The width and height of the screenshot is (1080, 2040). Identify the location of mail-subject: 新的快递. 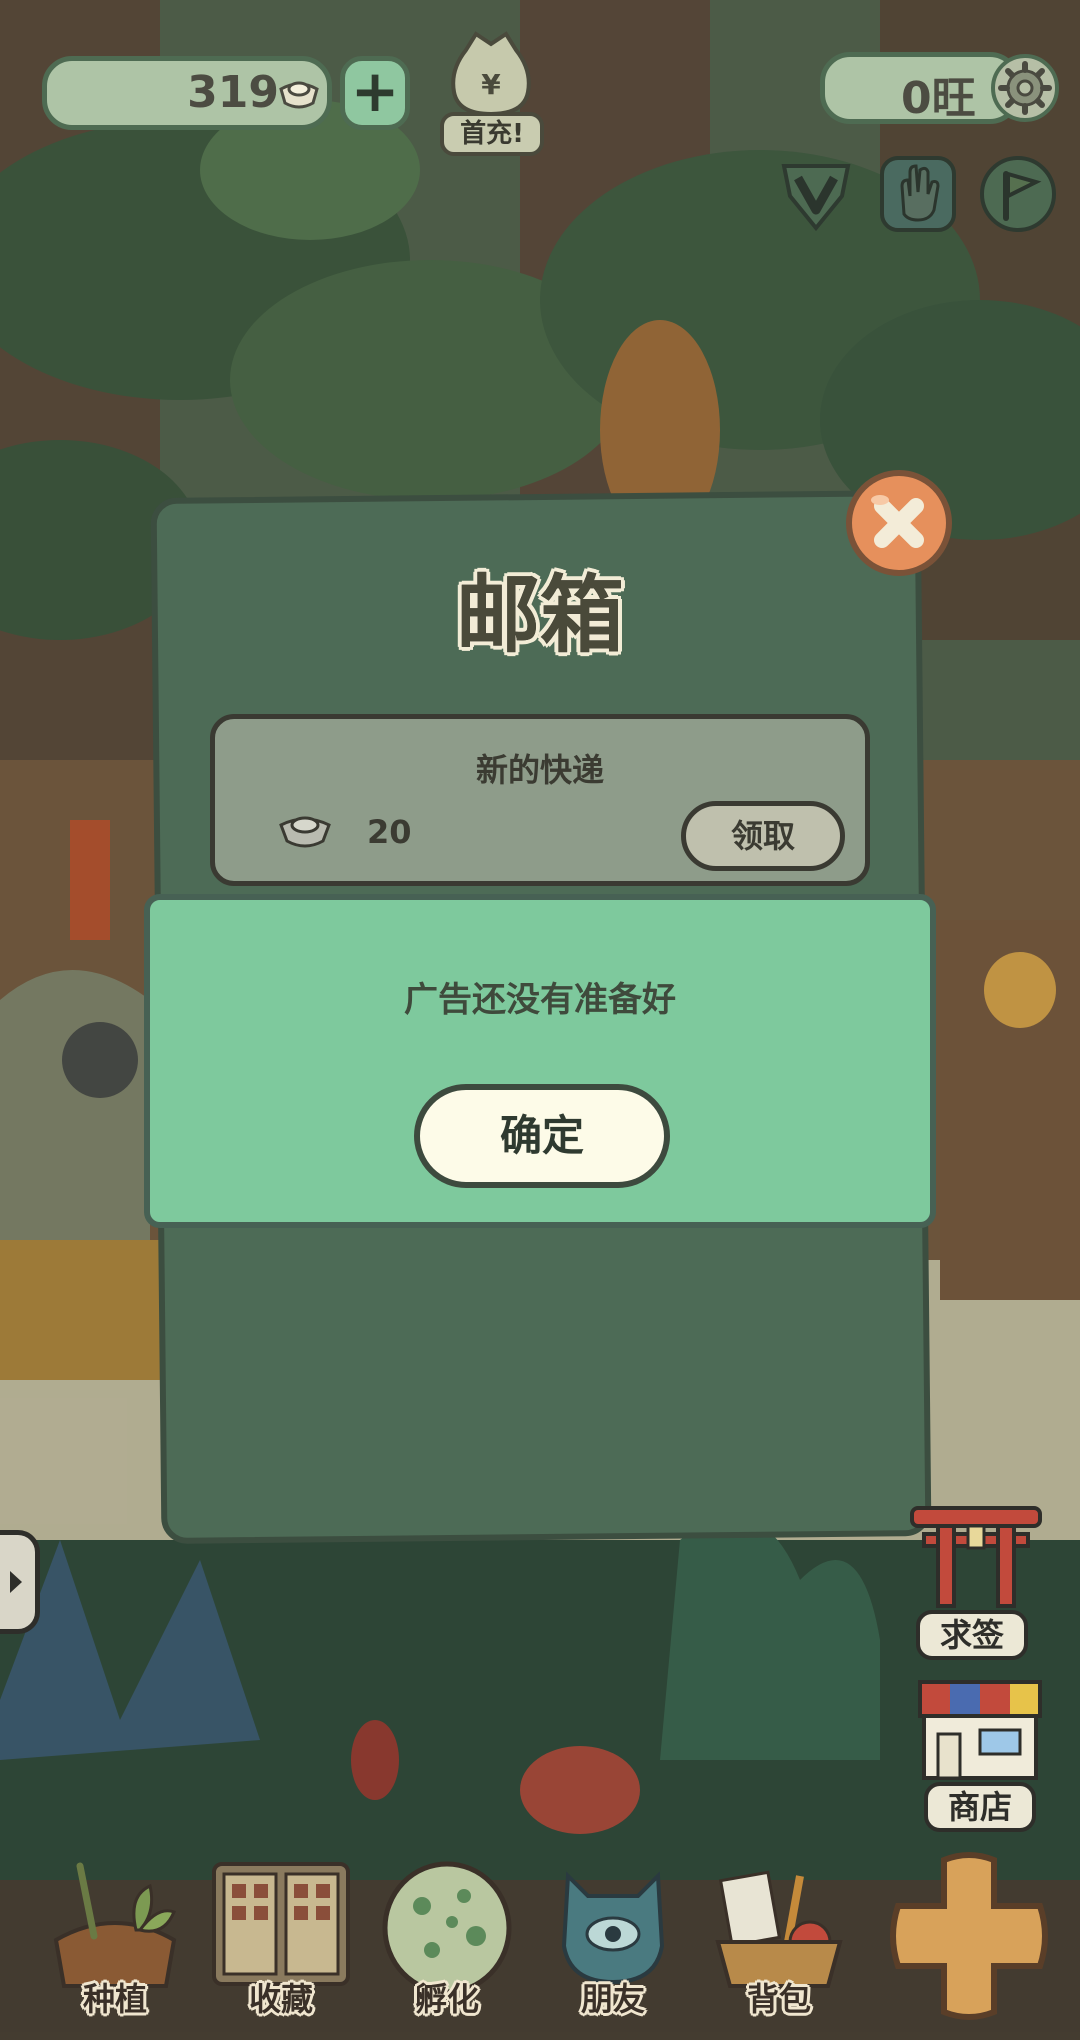
(539, 770).